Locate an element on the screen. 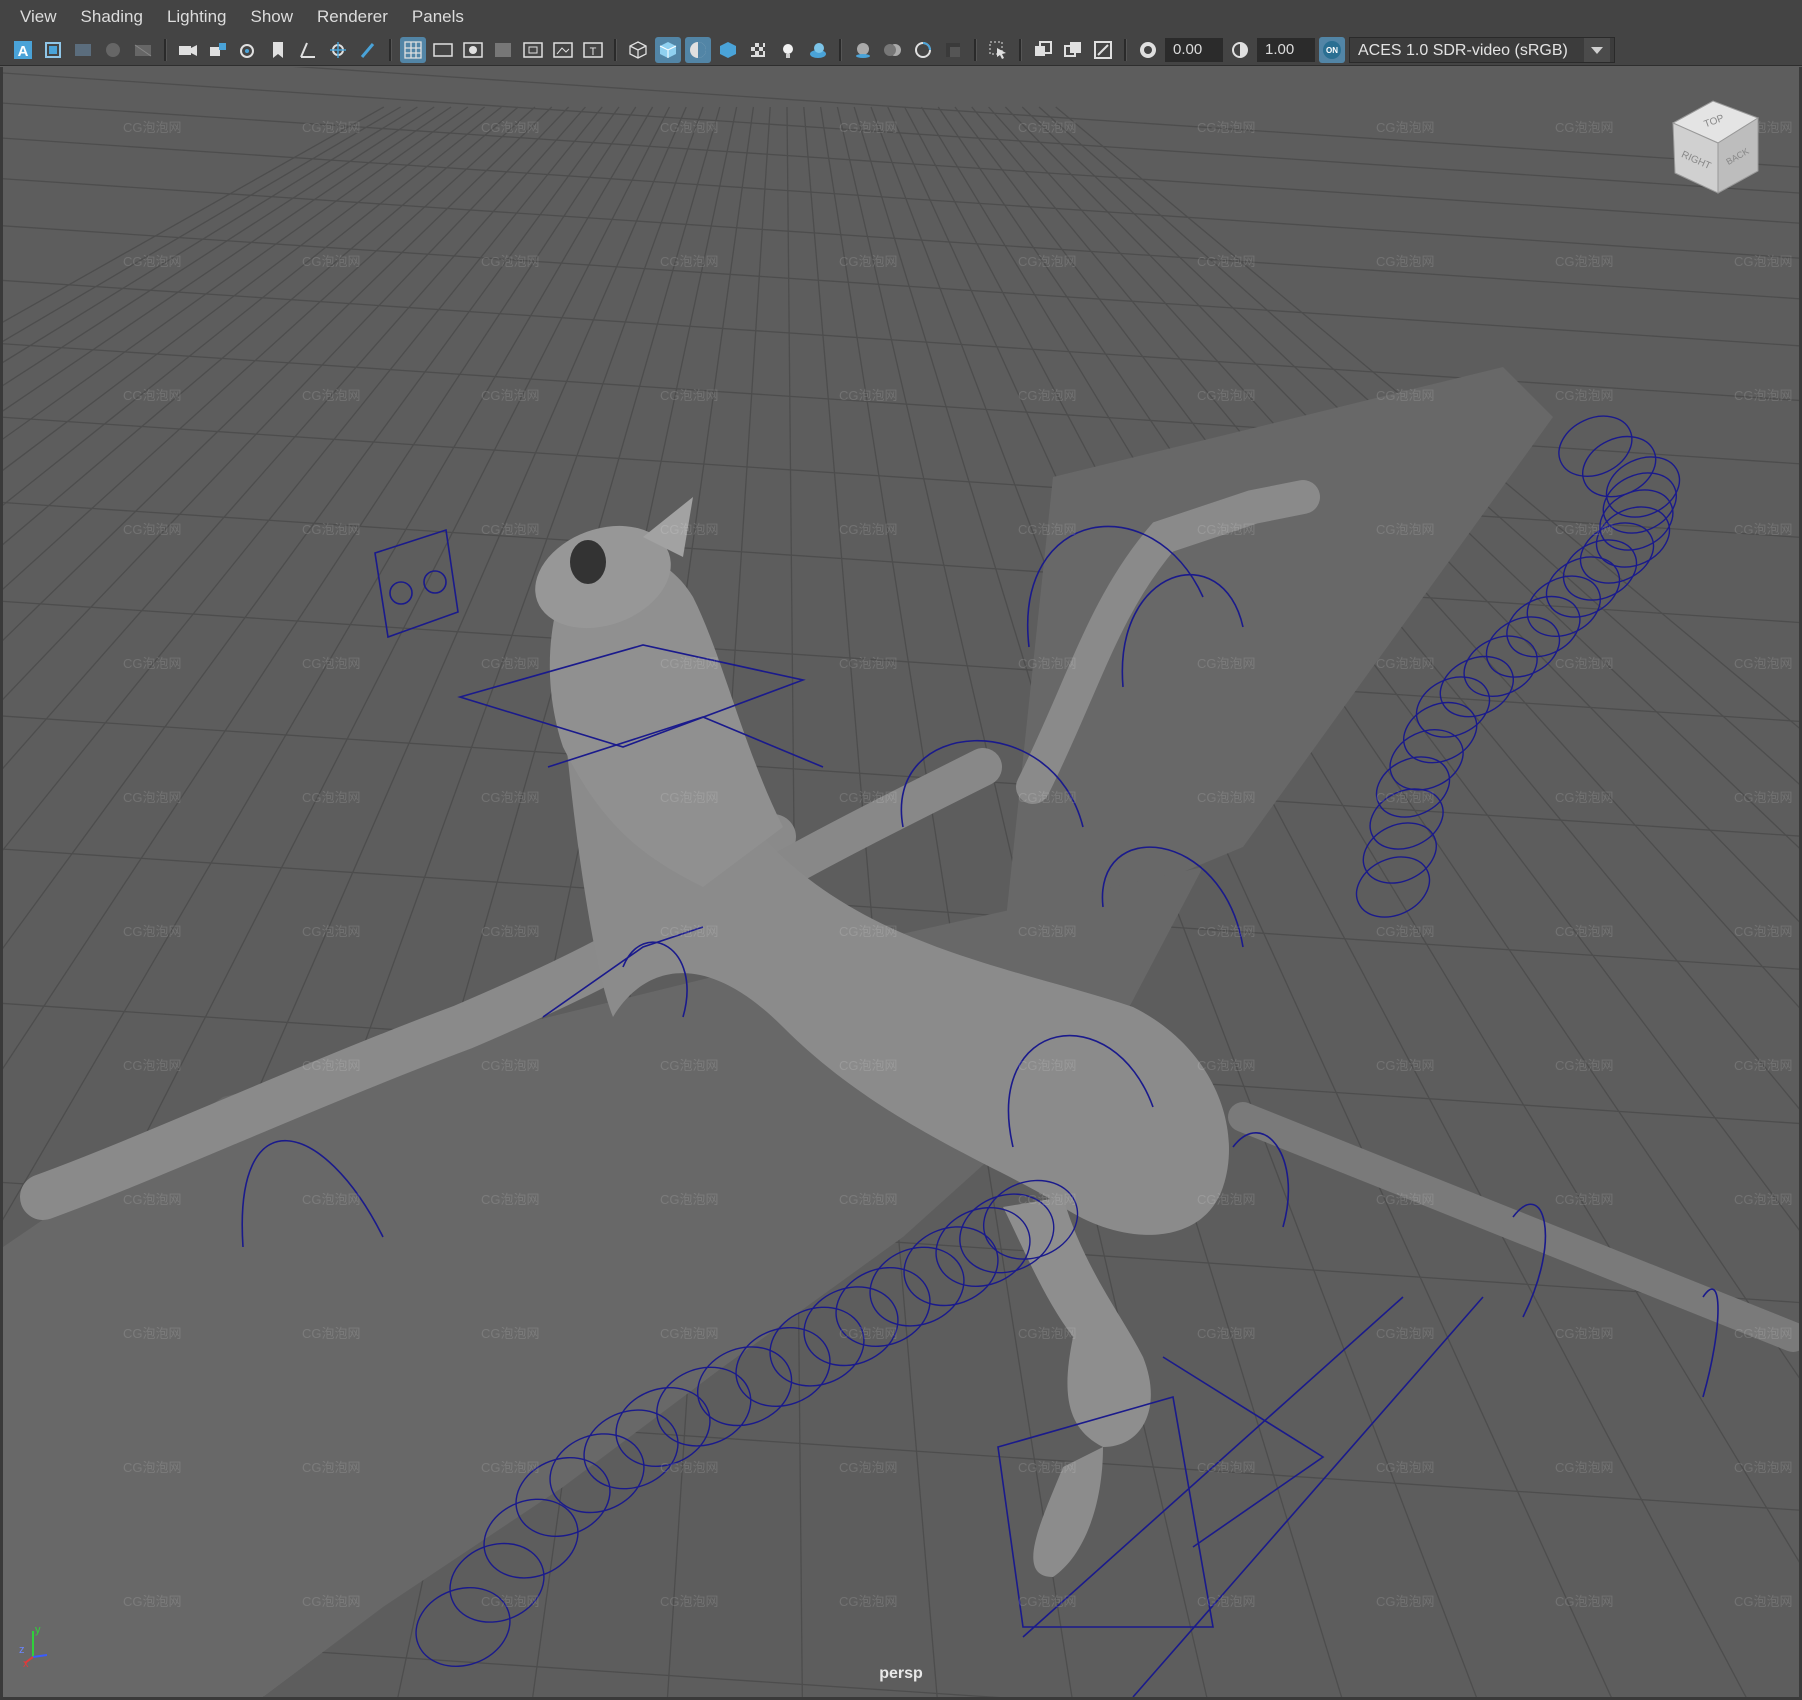 This screenshot has height=1700, width=1802. field-chart-icon is located at coordinates (533, 50).